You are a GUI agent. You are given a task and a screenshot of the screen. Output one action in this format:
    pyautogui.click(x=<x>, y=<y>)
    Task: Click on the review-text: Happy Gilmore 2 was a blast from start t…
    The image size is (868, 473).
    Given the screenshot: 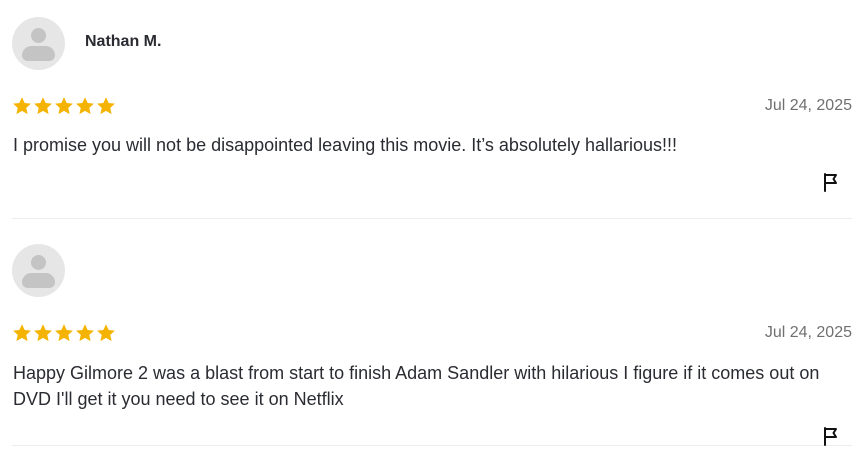 What is the action you would take?
    pyautogui.click(x=416, y=386)
    